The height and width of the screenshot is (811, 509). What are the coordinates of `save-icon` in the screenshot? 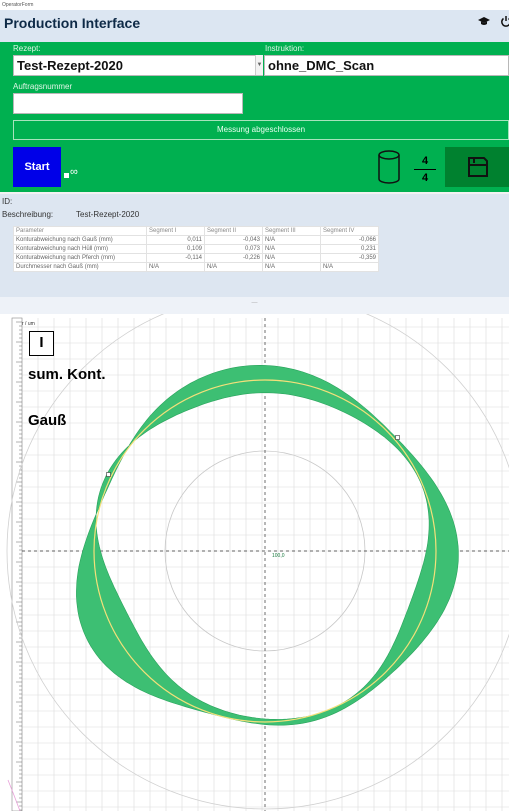 It's located at (478, 167).